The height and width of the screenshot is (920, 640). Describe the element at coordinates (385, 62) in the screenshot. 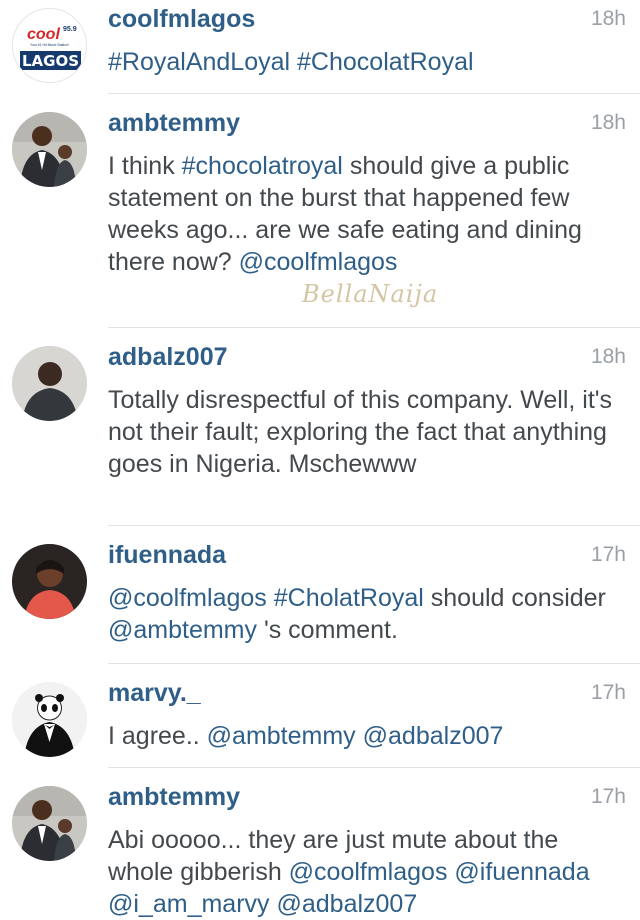

I see `hashtag-link: #ChocolatRoyal` at that location.